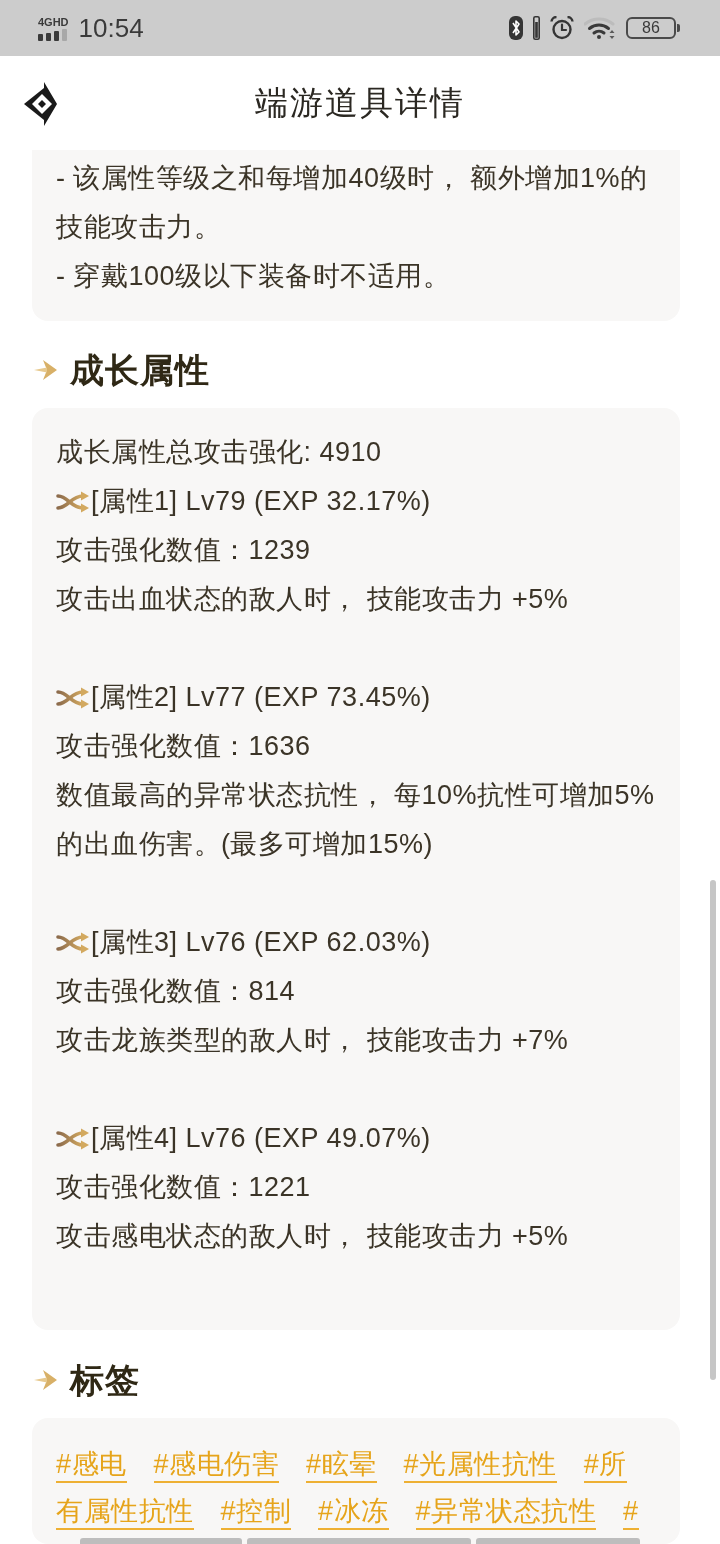  I want to click on logo-icon, so click(40, 104).